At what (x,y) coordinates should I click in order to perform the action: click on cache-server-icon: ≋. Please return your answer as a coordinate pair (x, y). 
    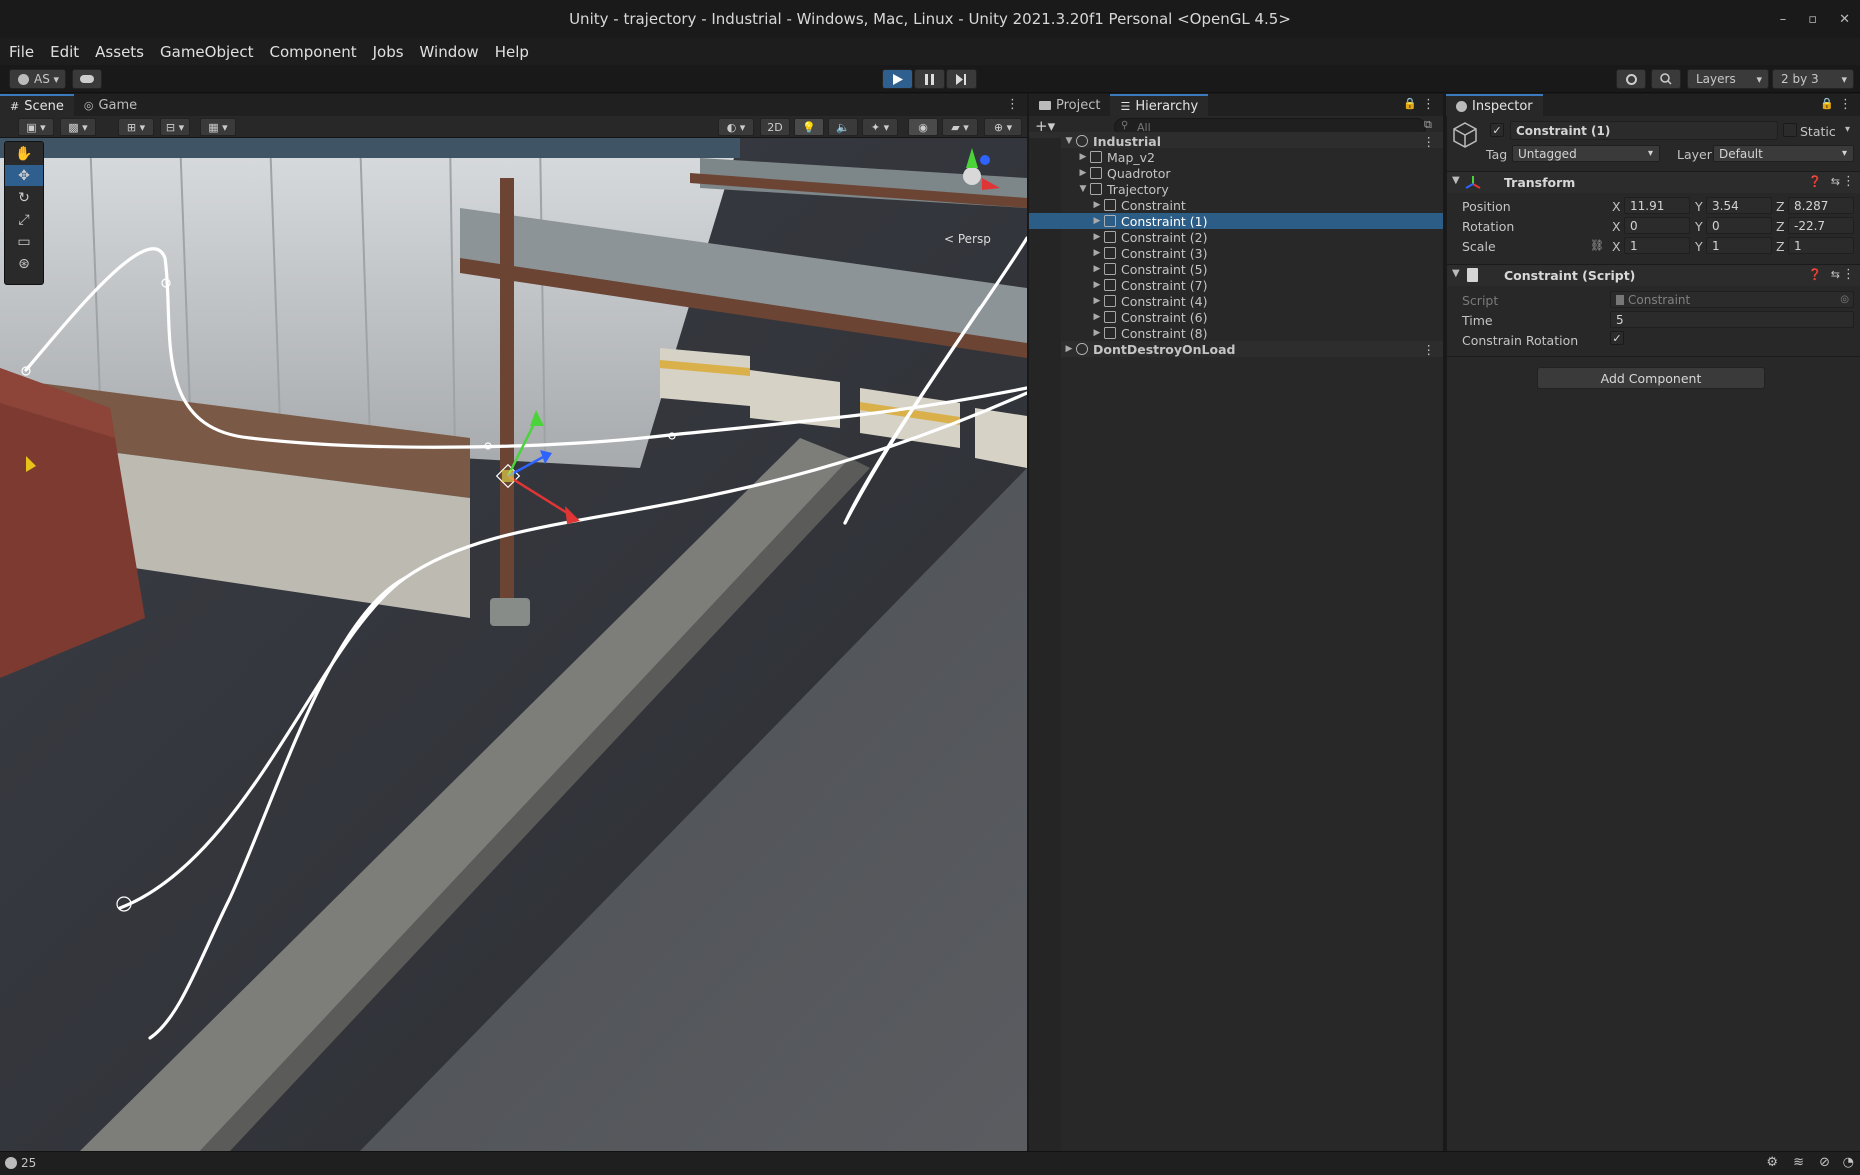
    Looking at the image, I should click on (1798, 1162).